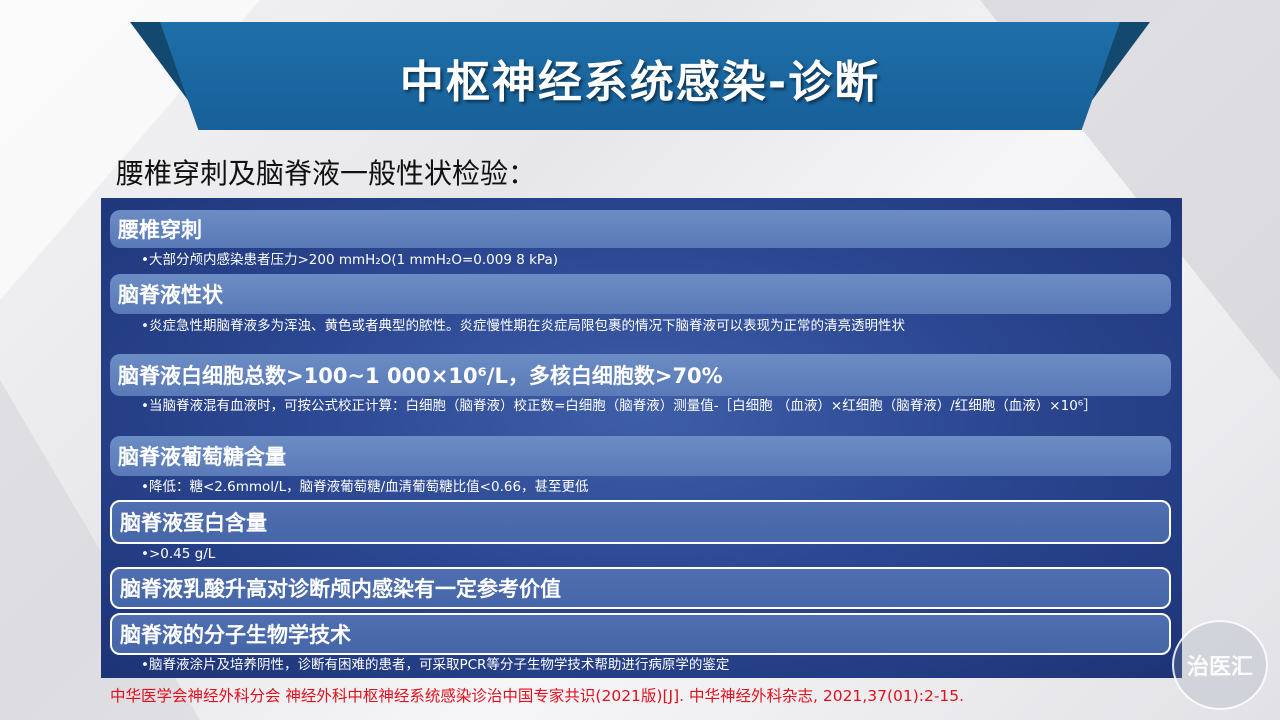  I want to click on section-heading: 脑脊液乳酸升高对诊断颅内感染有一定参考价值, so click(640, 588).